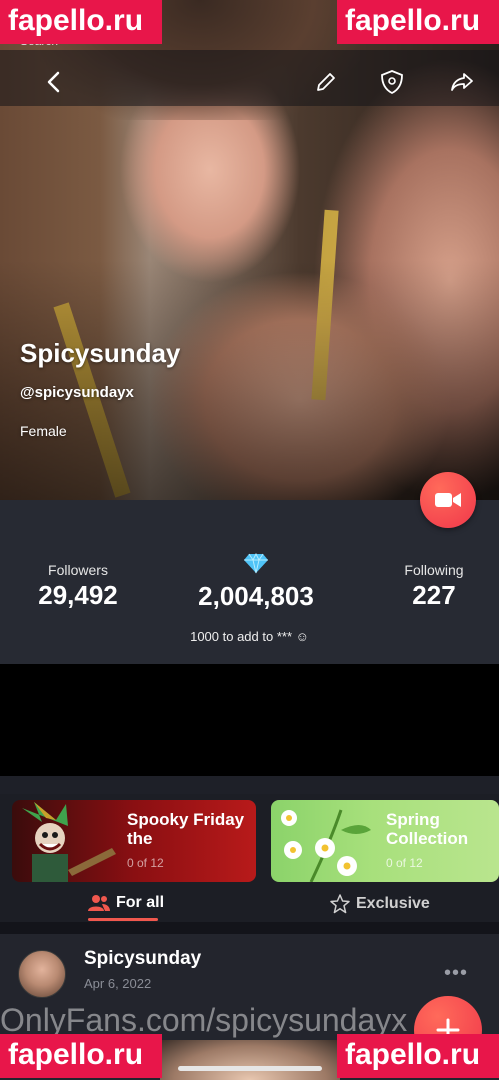  I want to click on back-icon, so click(53, 82).